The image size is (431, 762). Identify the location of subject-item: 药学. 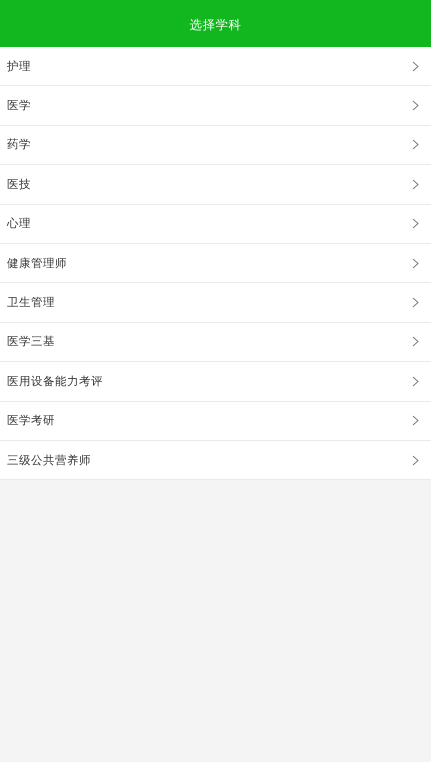
(215, 146).